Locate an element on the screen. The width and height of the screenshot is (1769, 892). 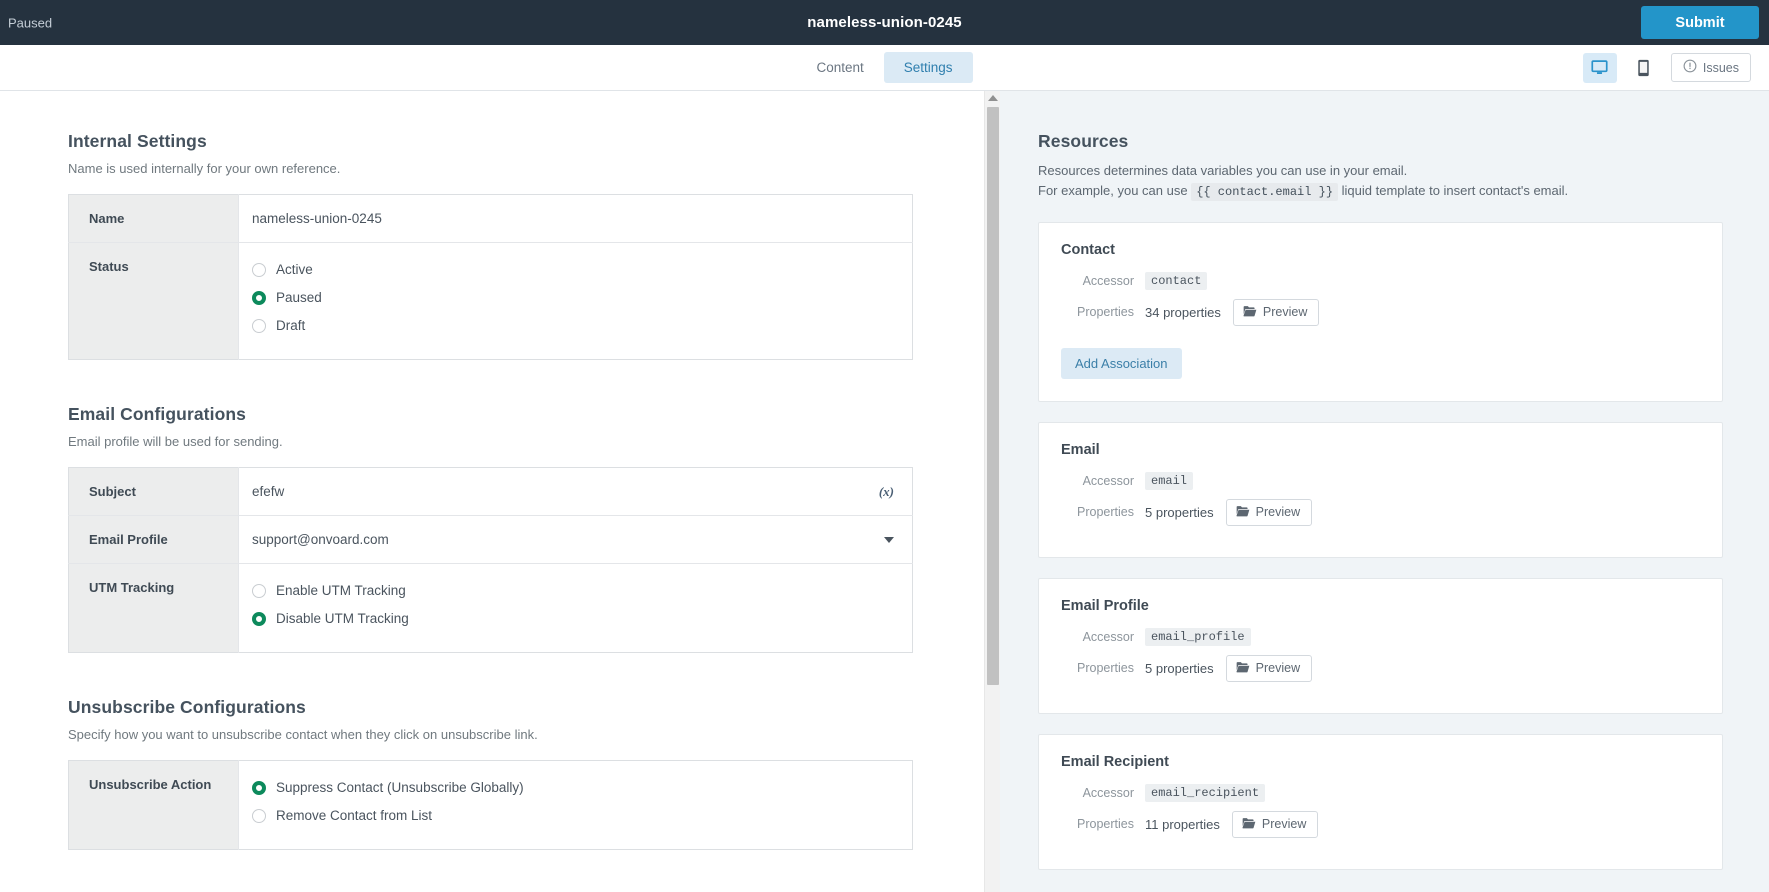
accessor-row: Accessor email_recipient is located at coordinates (1380, 792).